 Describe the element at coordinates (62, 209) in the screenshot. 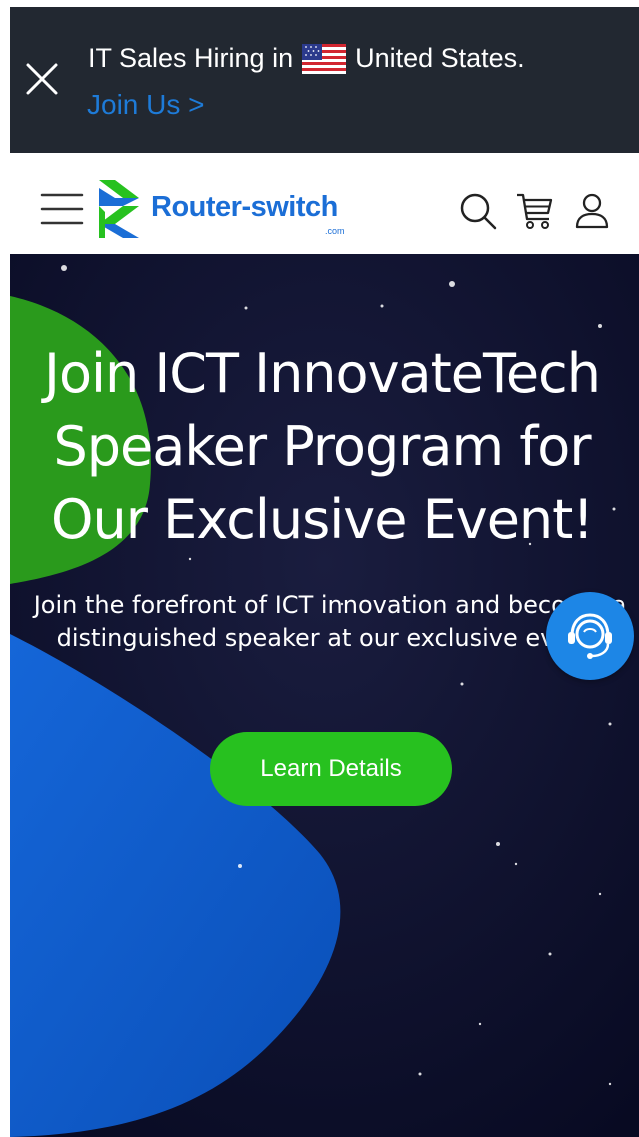

I see `hamburger-menu-icon` at that location.